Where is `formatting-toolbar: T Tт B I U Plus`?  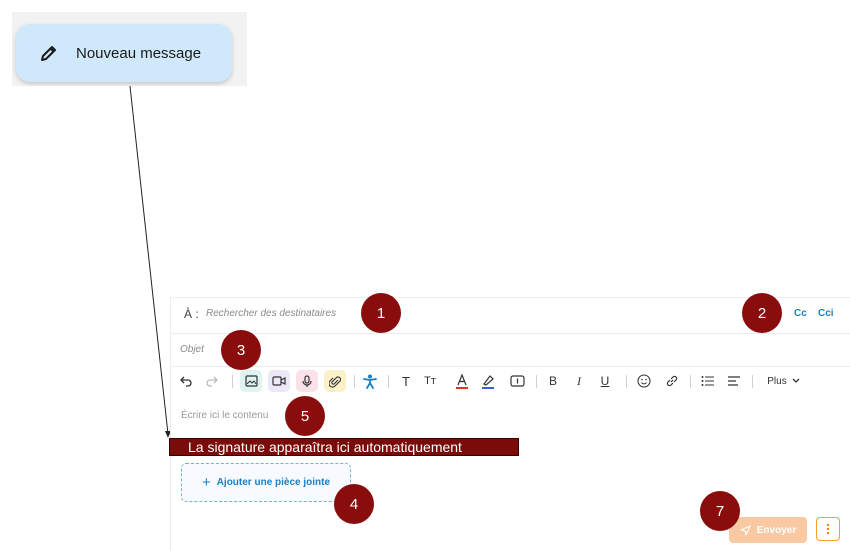 formatting-toolbar: T Tт B I U Plus is located at coordinates (511, 383).